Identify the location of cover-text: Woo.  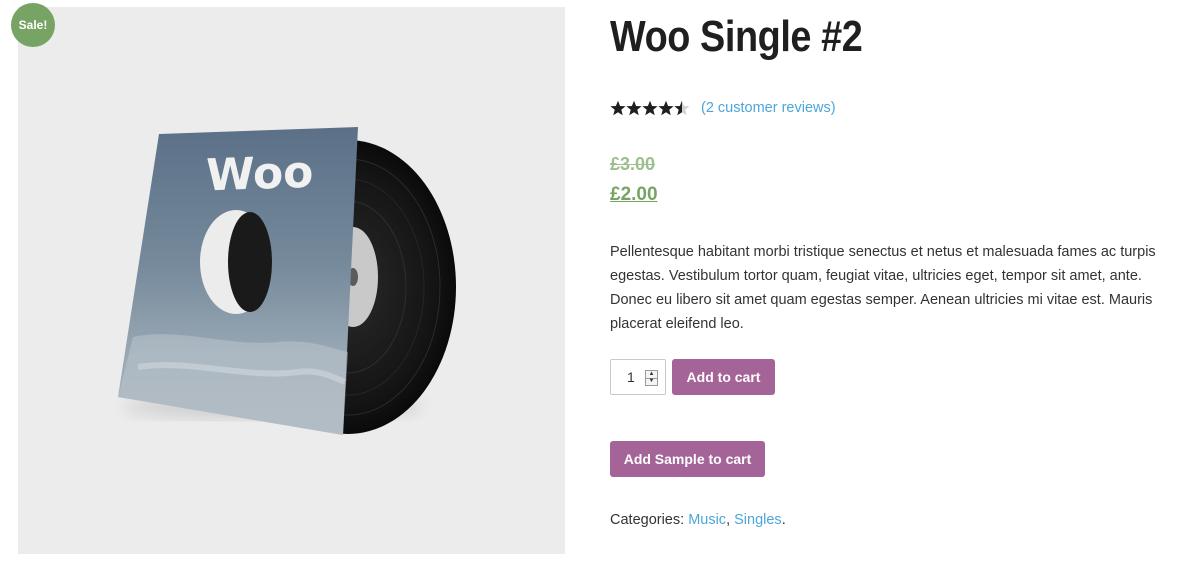
(259, 174).